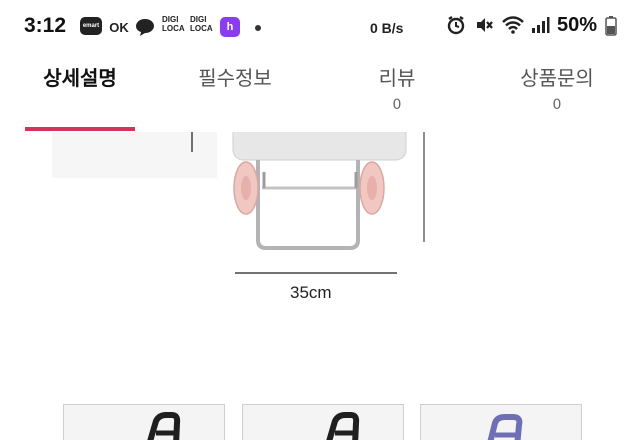  I want to click on tab-product-inquiry: 상품문의 0, so click(557, 91).